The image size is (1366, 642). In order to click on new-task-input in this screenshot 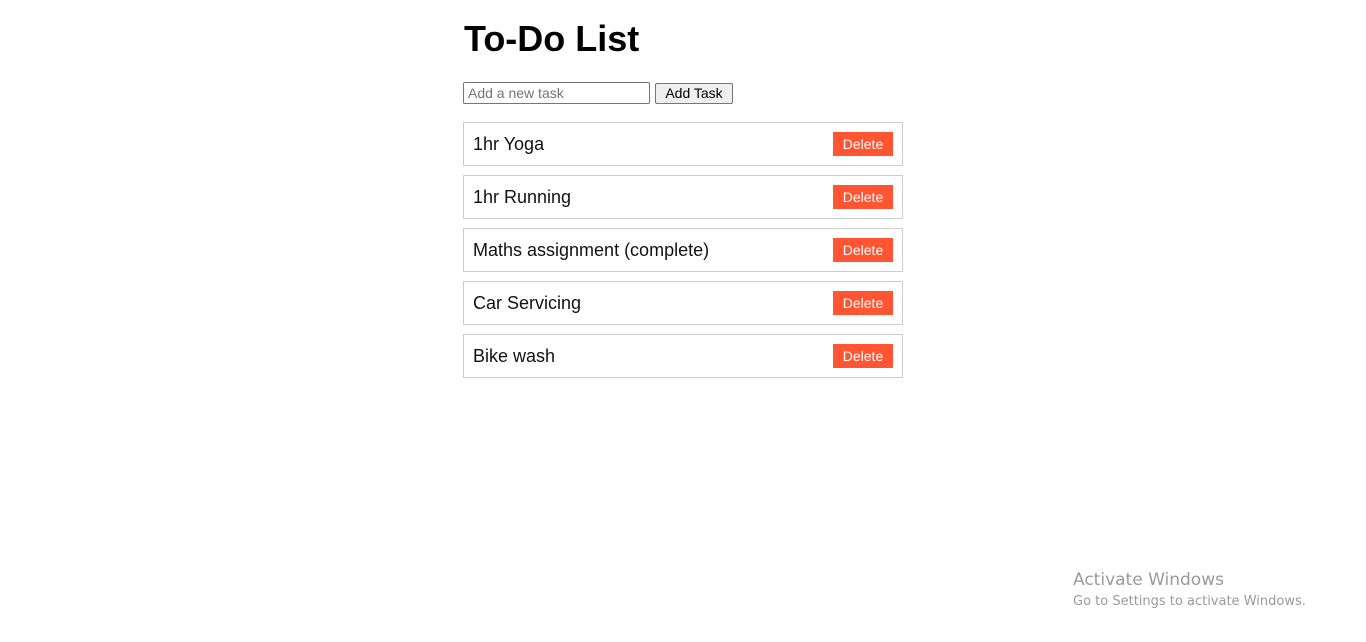, I will do `click(556, 93)`.